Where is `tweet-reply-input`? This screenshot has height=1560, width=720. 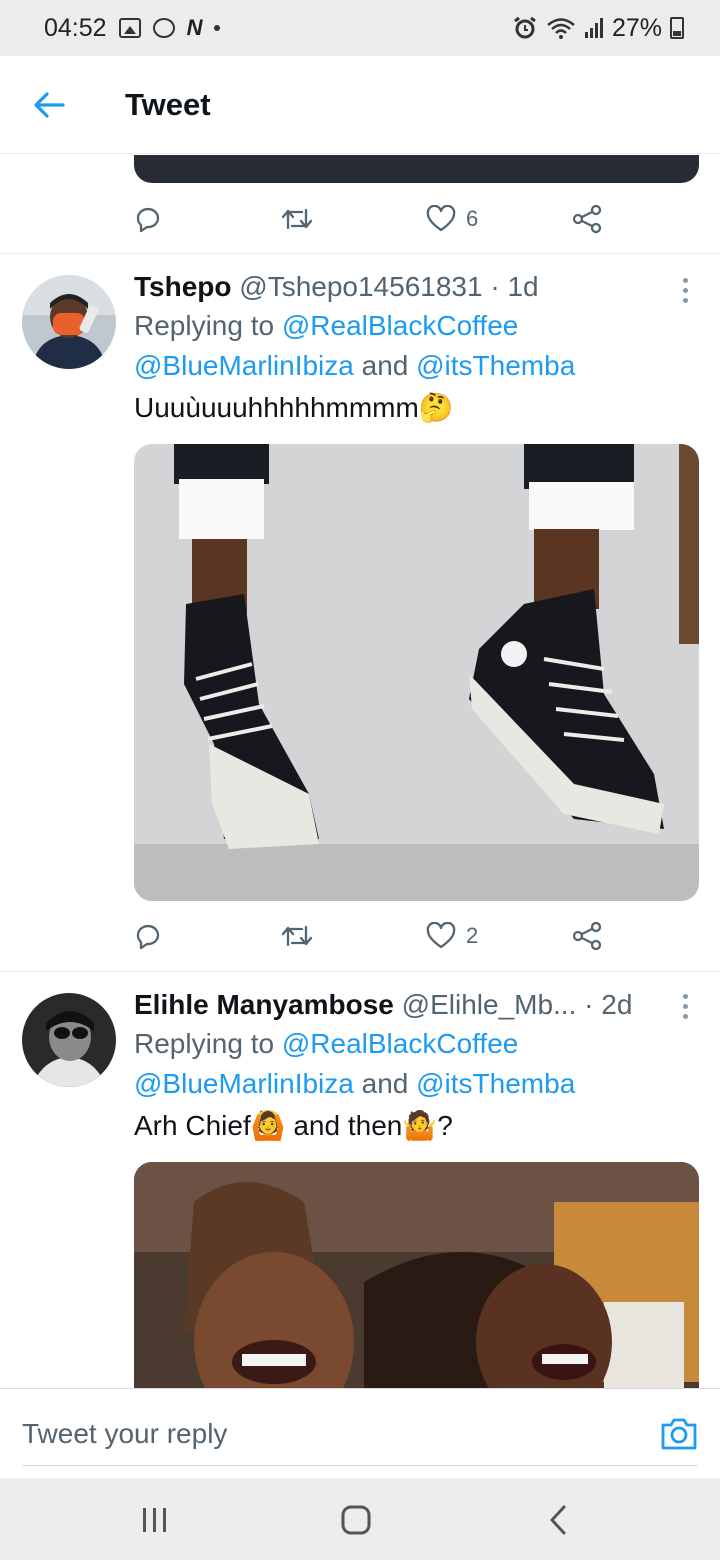 tweet-reply-input is located at coordinates (322, 1434).